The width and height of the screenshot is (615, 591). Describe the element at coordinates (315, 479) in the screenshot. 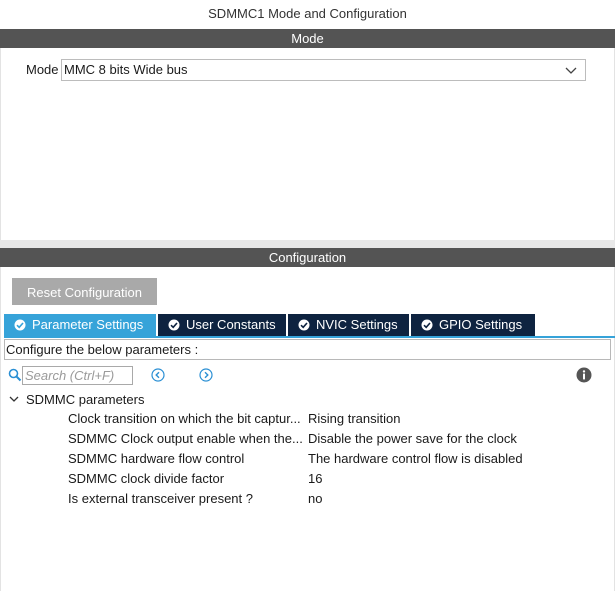

I see `parameter-value: 16` at that location.